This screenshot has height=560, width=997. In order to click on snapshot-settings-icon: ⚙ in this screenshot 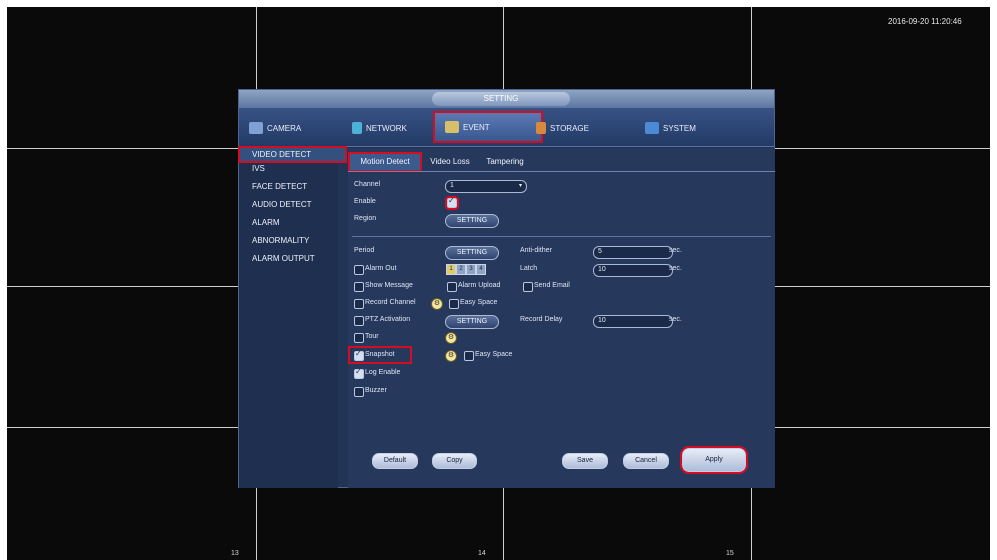, I will do `click(451, 356)`.